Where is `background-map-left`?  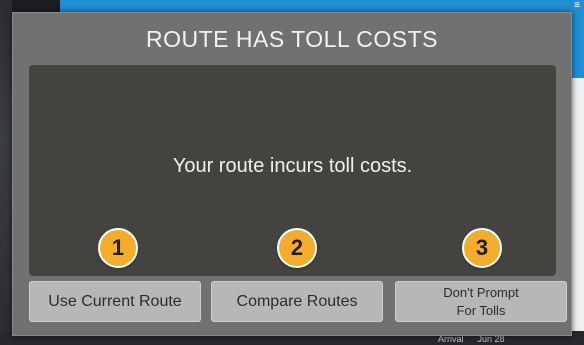
background-map-left is located at coordinates (6, 172).